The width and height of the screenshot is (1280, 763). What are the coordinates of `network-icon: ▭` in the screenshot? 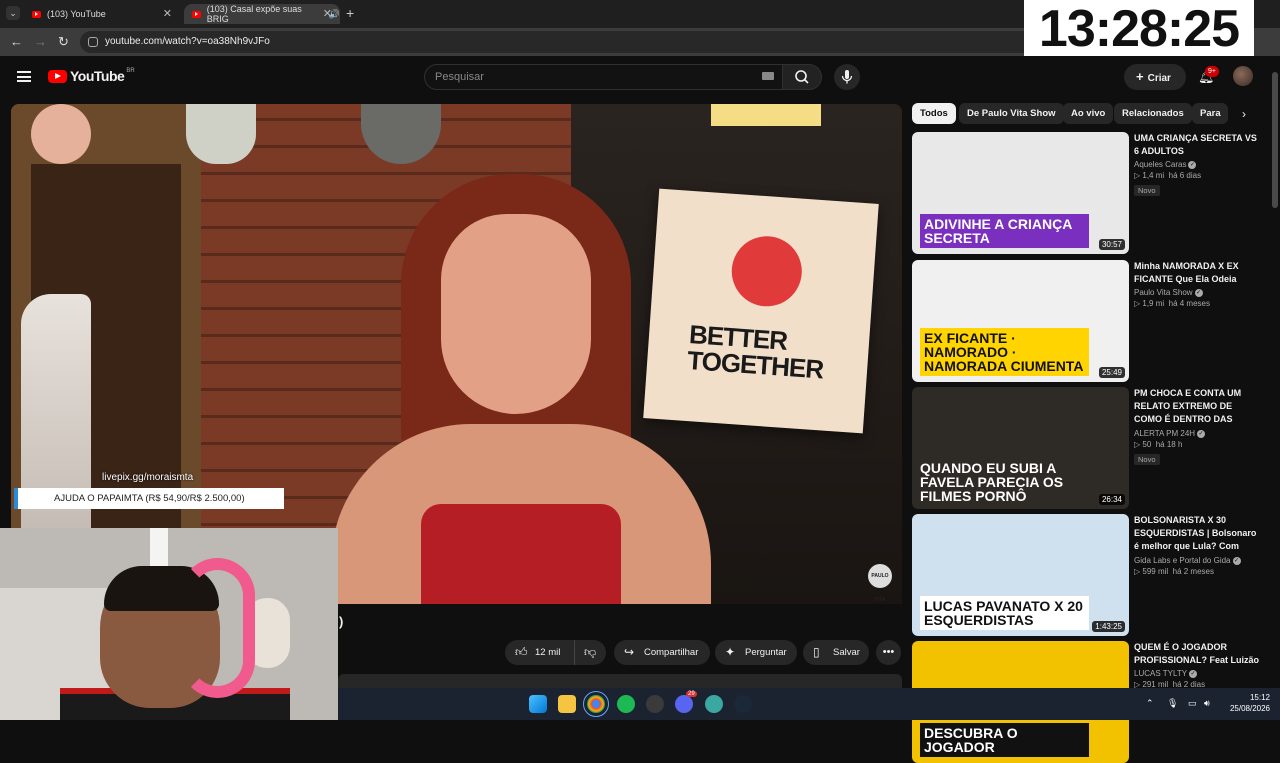 It's located at (1192, 703).